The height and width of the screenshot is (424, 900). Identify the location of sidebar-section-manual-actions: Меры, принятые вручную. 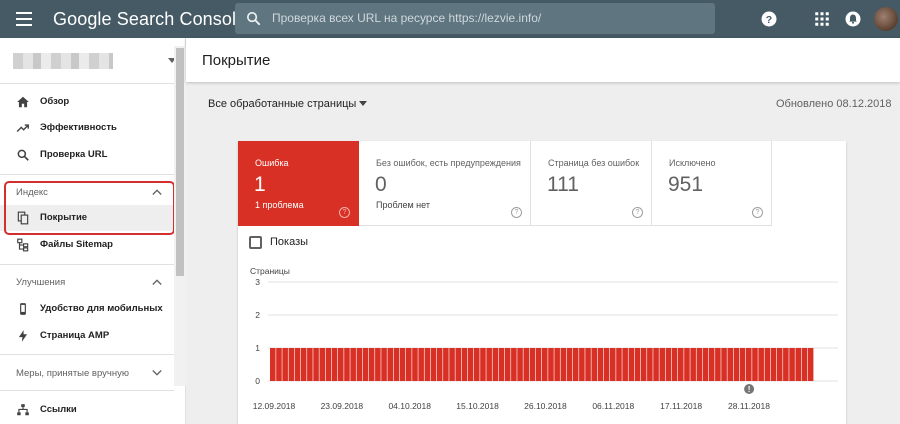
(87, 373).